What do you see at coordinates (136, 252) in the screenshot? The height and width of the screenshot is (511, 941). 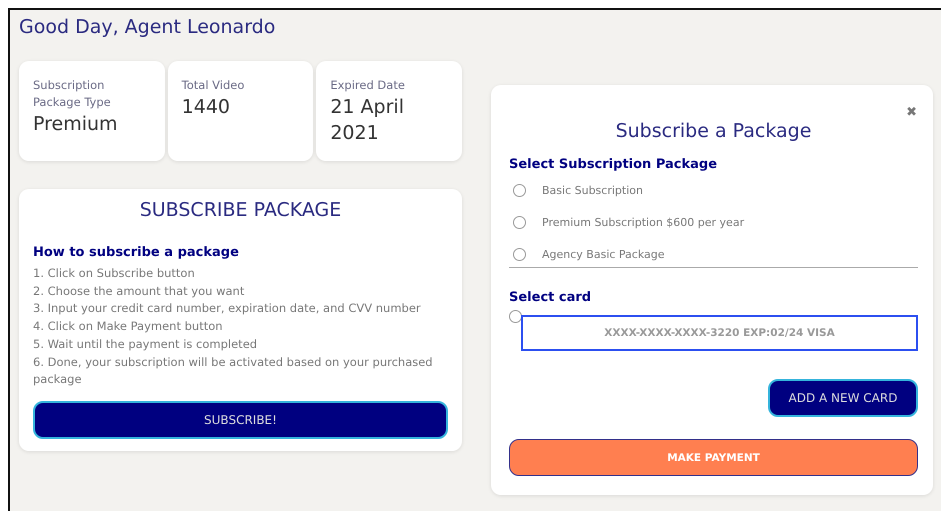 I see `instructions-heading: How to subscribe a package` at bounding box center [136, 252].